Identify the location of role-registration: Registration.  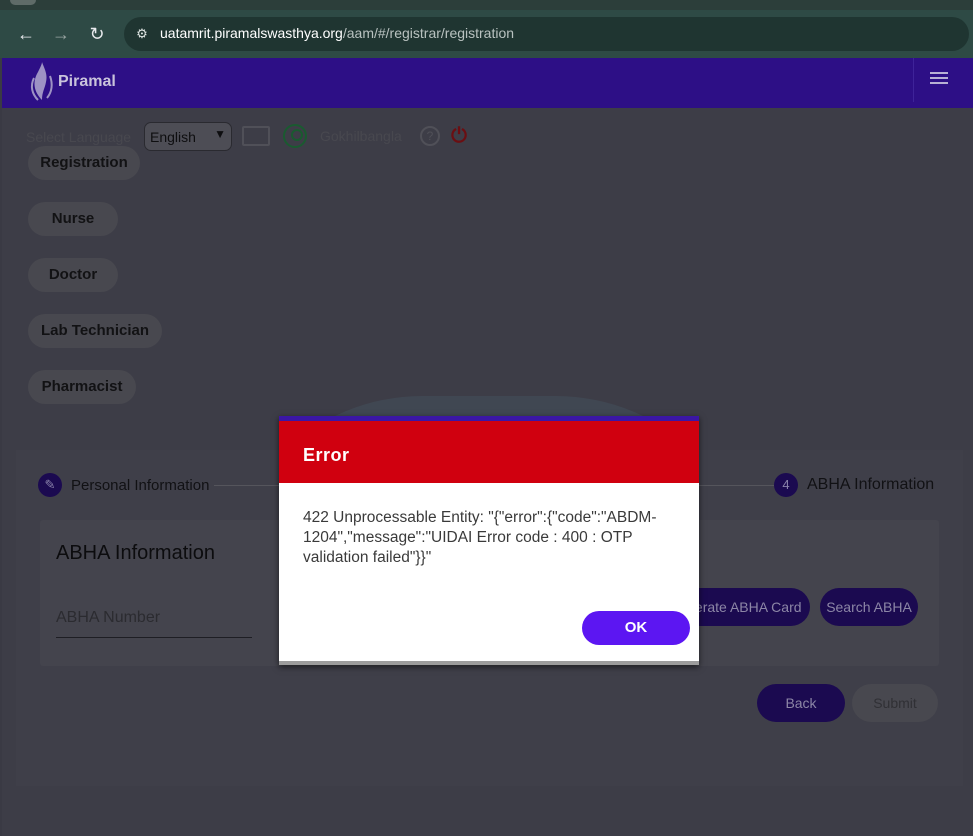
(84, 163).